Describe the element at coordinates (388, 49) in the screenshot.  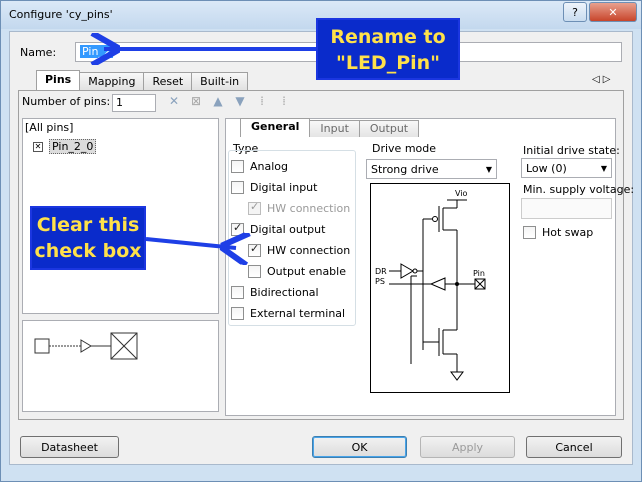
I see `rename-annotation: Rename to "LED_Pin"` at that location.